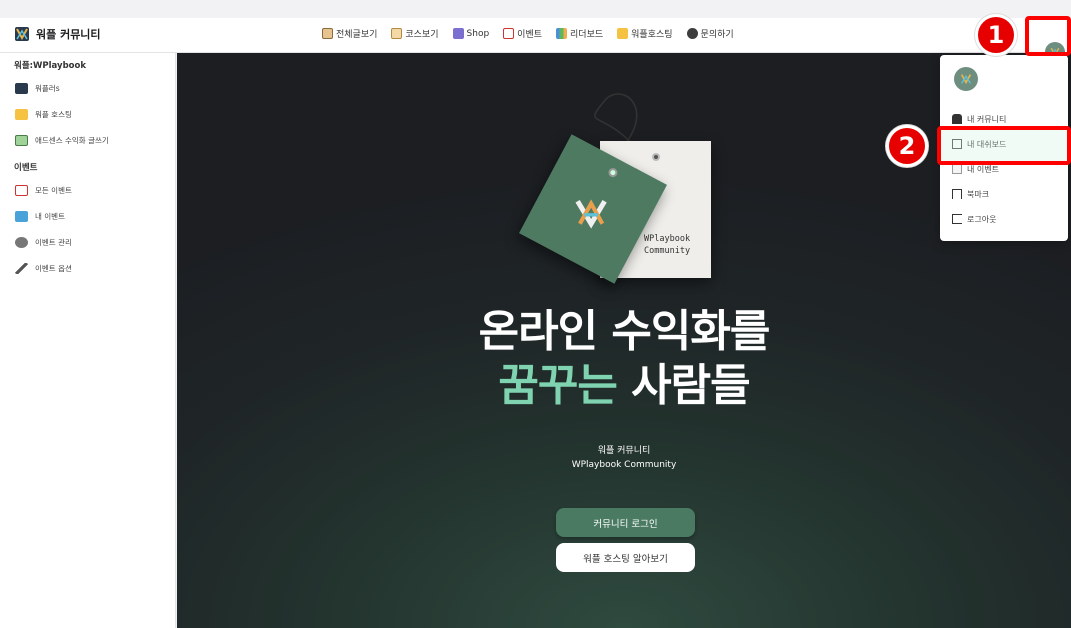 This screenshot has width=1071, height=628. I want to click on headline-rest: 사람들, so click(683, 385).